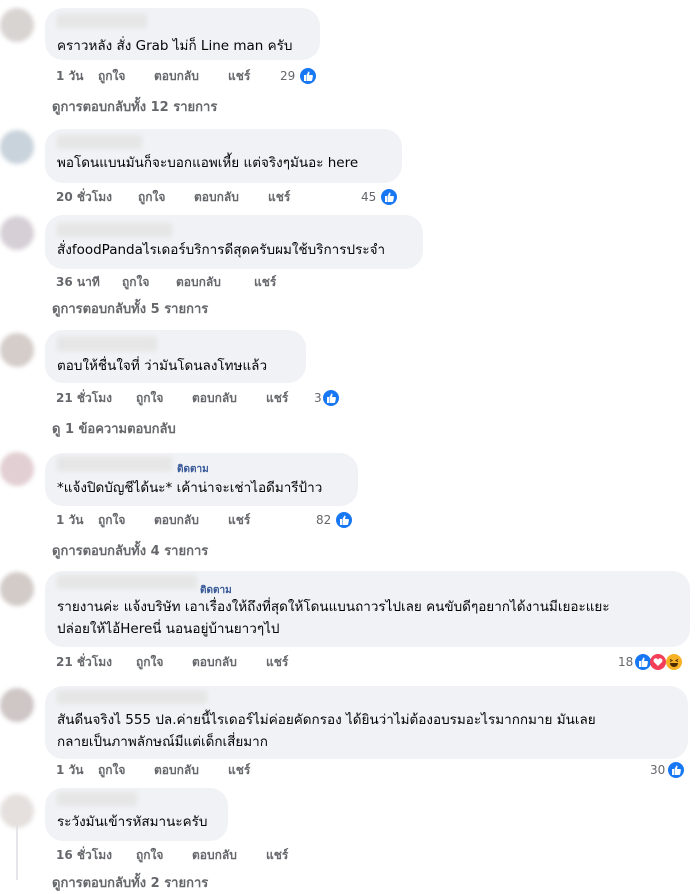 The image size is (700, 894). Describe the element at coordinates (324, 520) in the screenshot. I see `reaction-number: 82` at that location.